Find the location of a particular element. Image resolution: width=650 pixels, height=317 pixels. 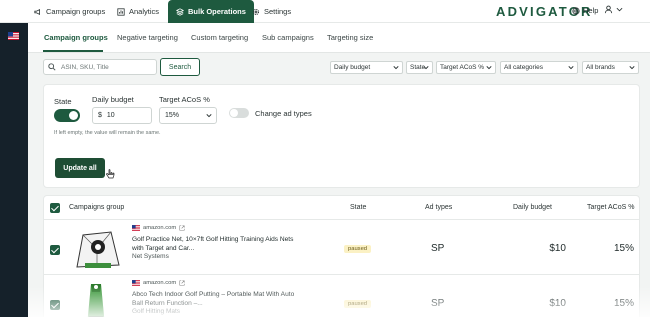

tab-targeting-size: Targeting size is located at coordinates (350, 37).